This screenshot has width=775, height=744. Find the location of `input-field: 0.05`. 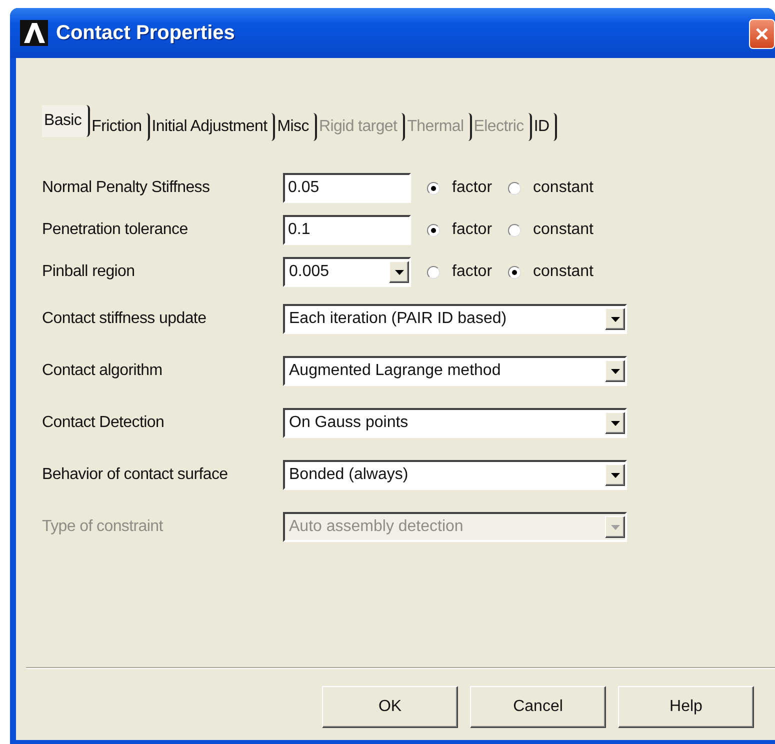

input-field: 0.05 is located at coordinates (347, 188).